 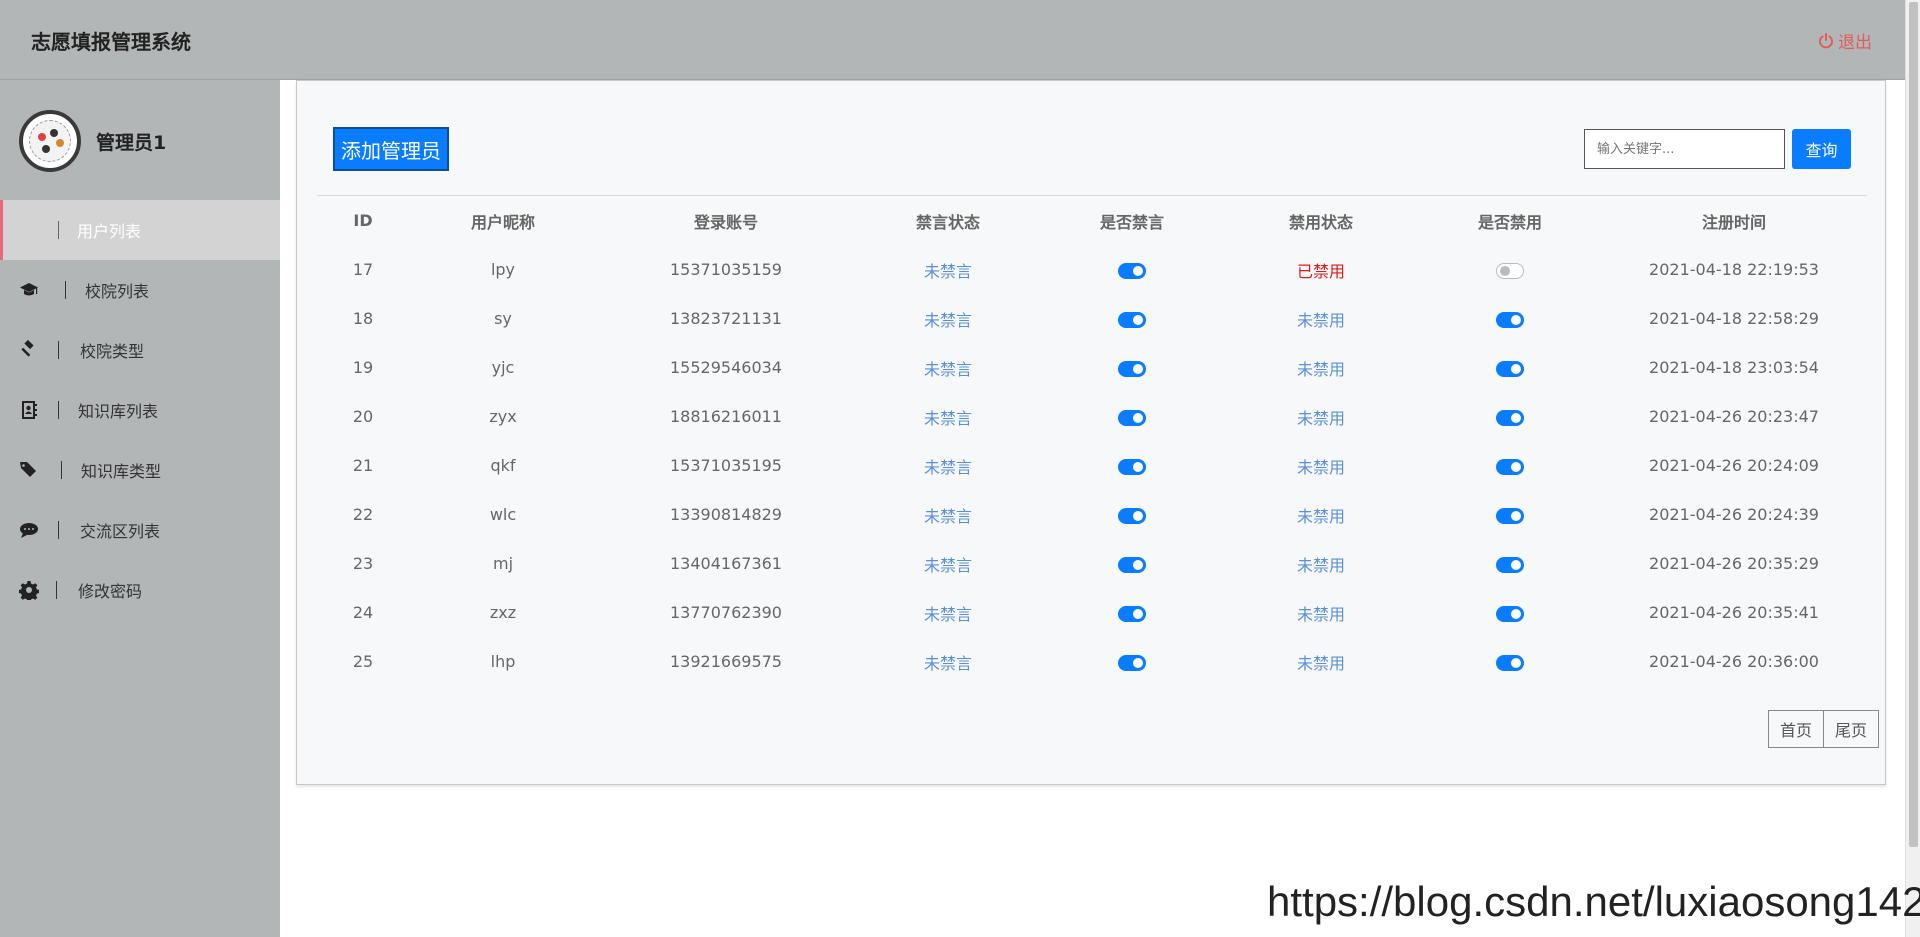 What do you see at coordinates (1092, 563) in the screenshot?
I see `table-row: 23 mj 13404167361 未禁言 未禁用 2021-04-26 20:35:29` at bounding box center [1092, 563].